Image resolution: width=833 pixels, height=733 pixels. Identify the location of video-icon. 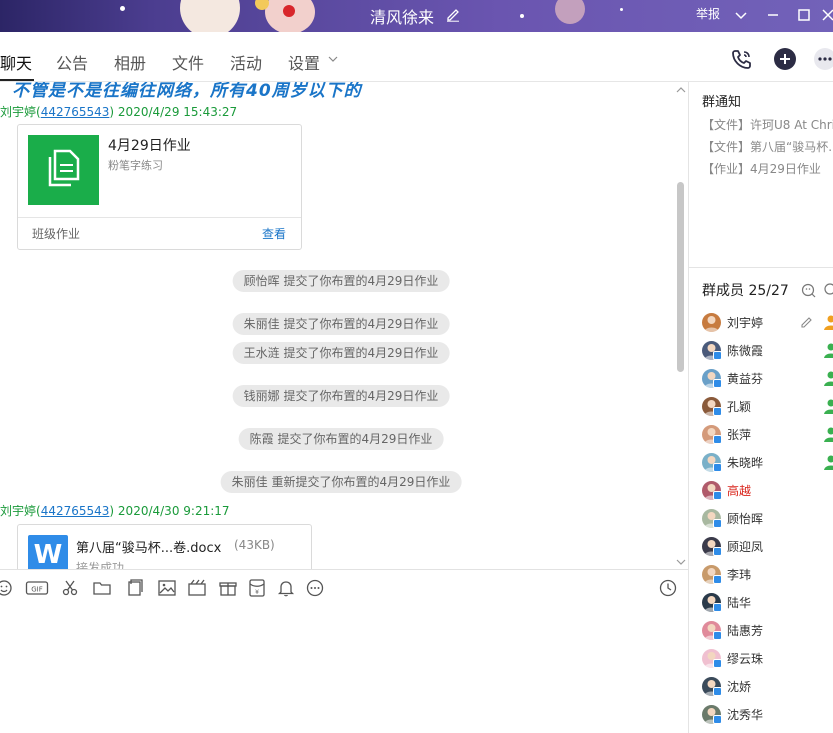
(197, 588).